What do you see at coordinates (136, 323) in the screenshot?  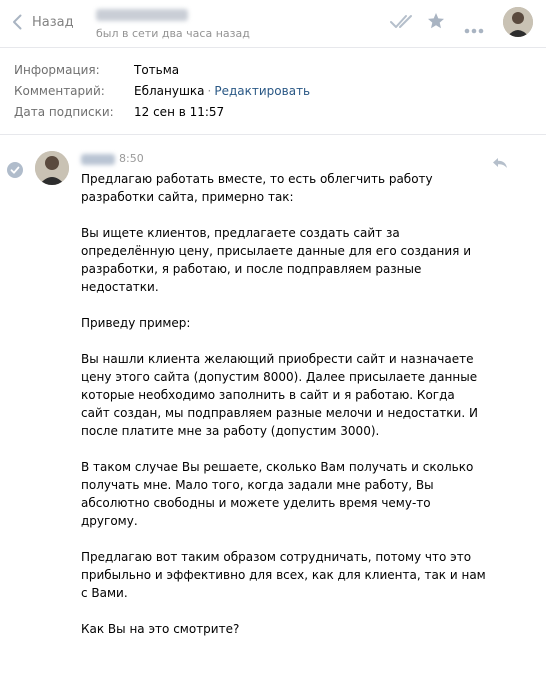 I see `message-paragraph: Приведу пример:` at bounding box center [136, 323].